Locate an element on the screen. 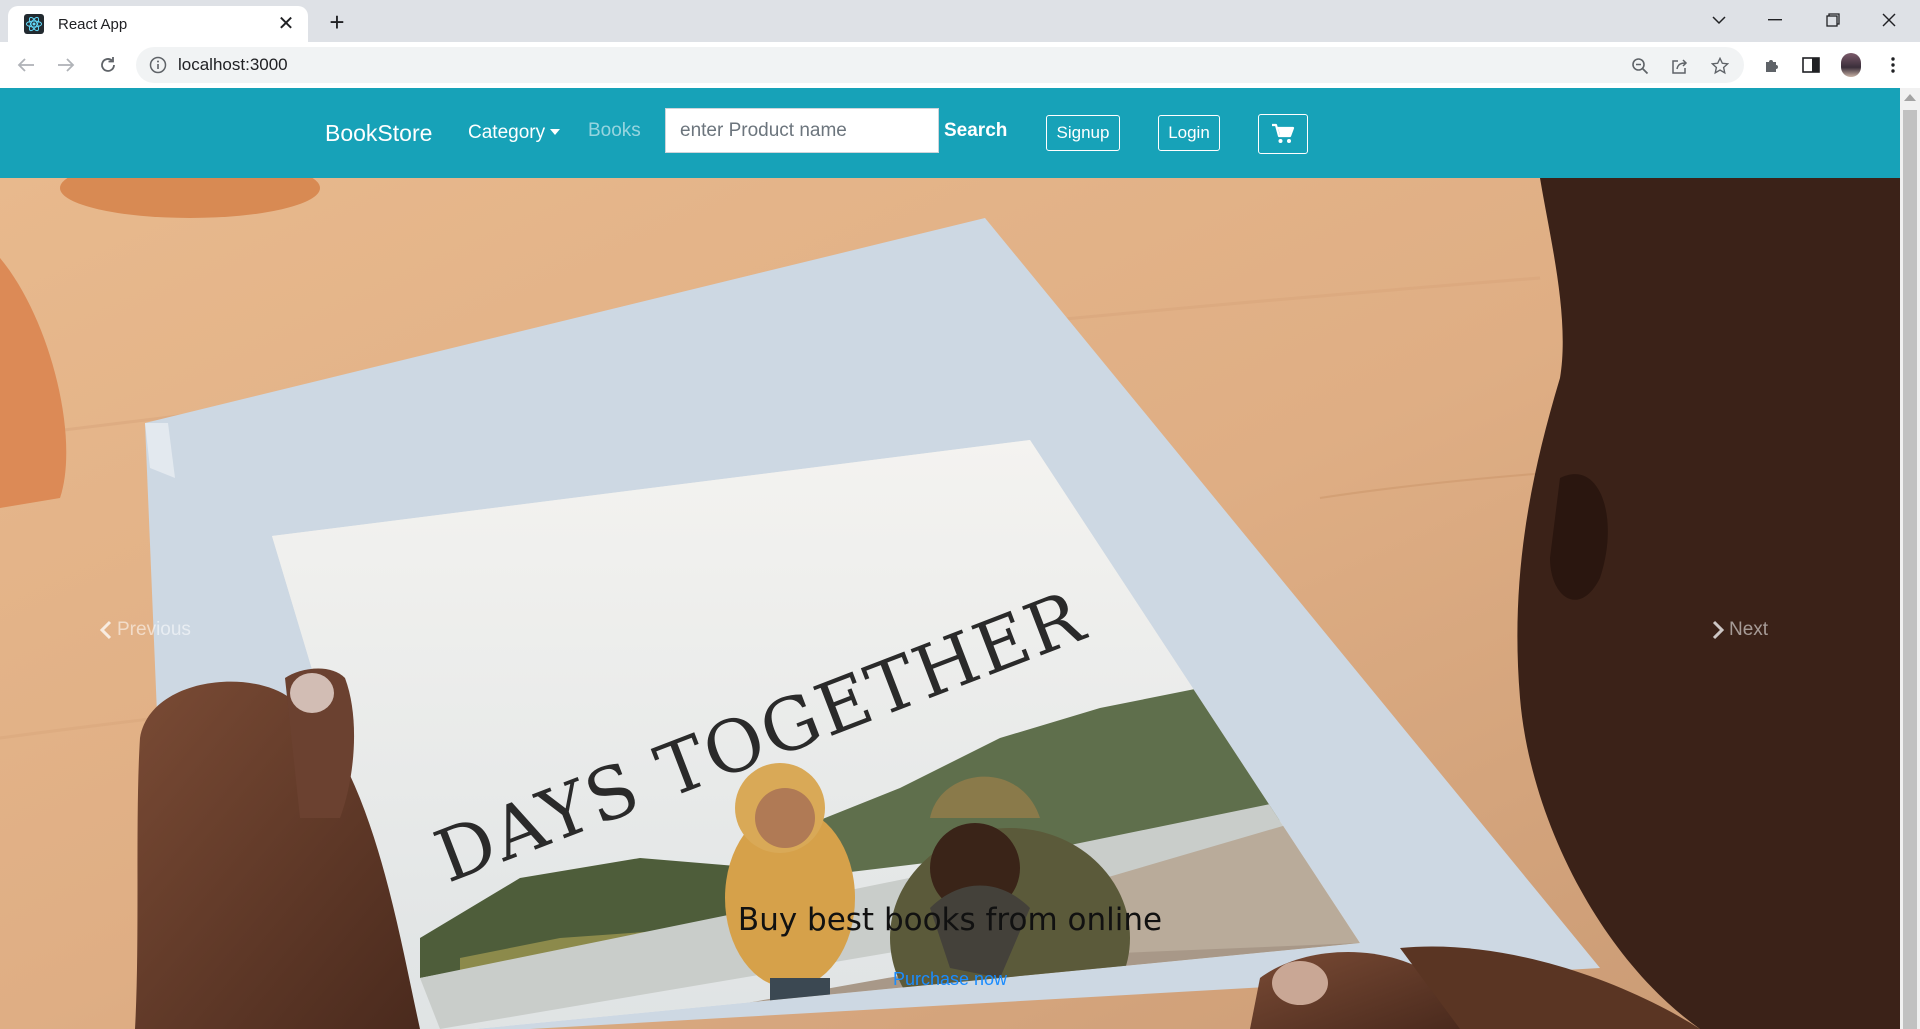 Image resolution: width=1920 pixels, height=1029 pixels. zoom-icon is located at coordinates (1640, 66).